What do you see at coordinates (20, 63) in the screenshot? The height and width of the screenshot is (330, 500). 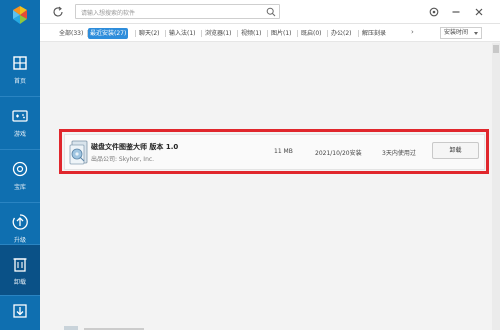 I see `home-icon` at bounding box center [20, 63].